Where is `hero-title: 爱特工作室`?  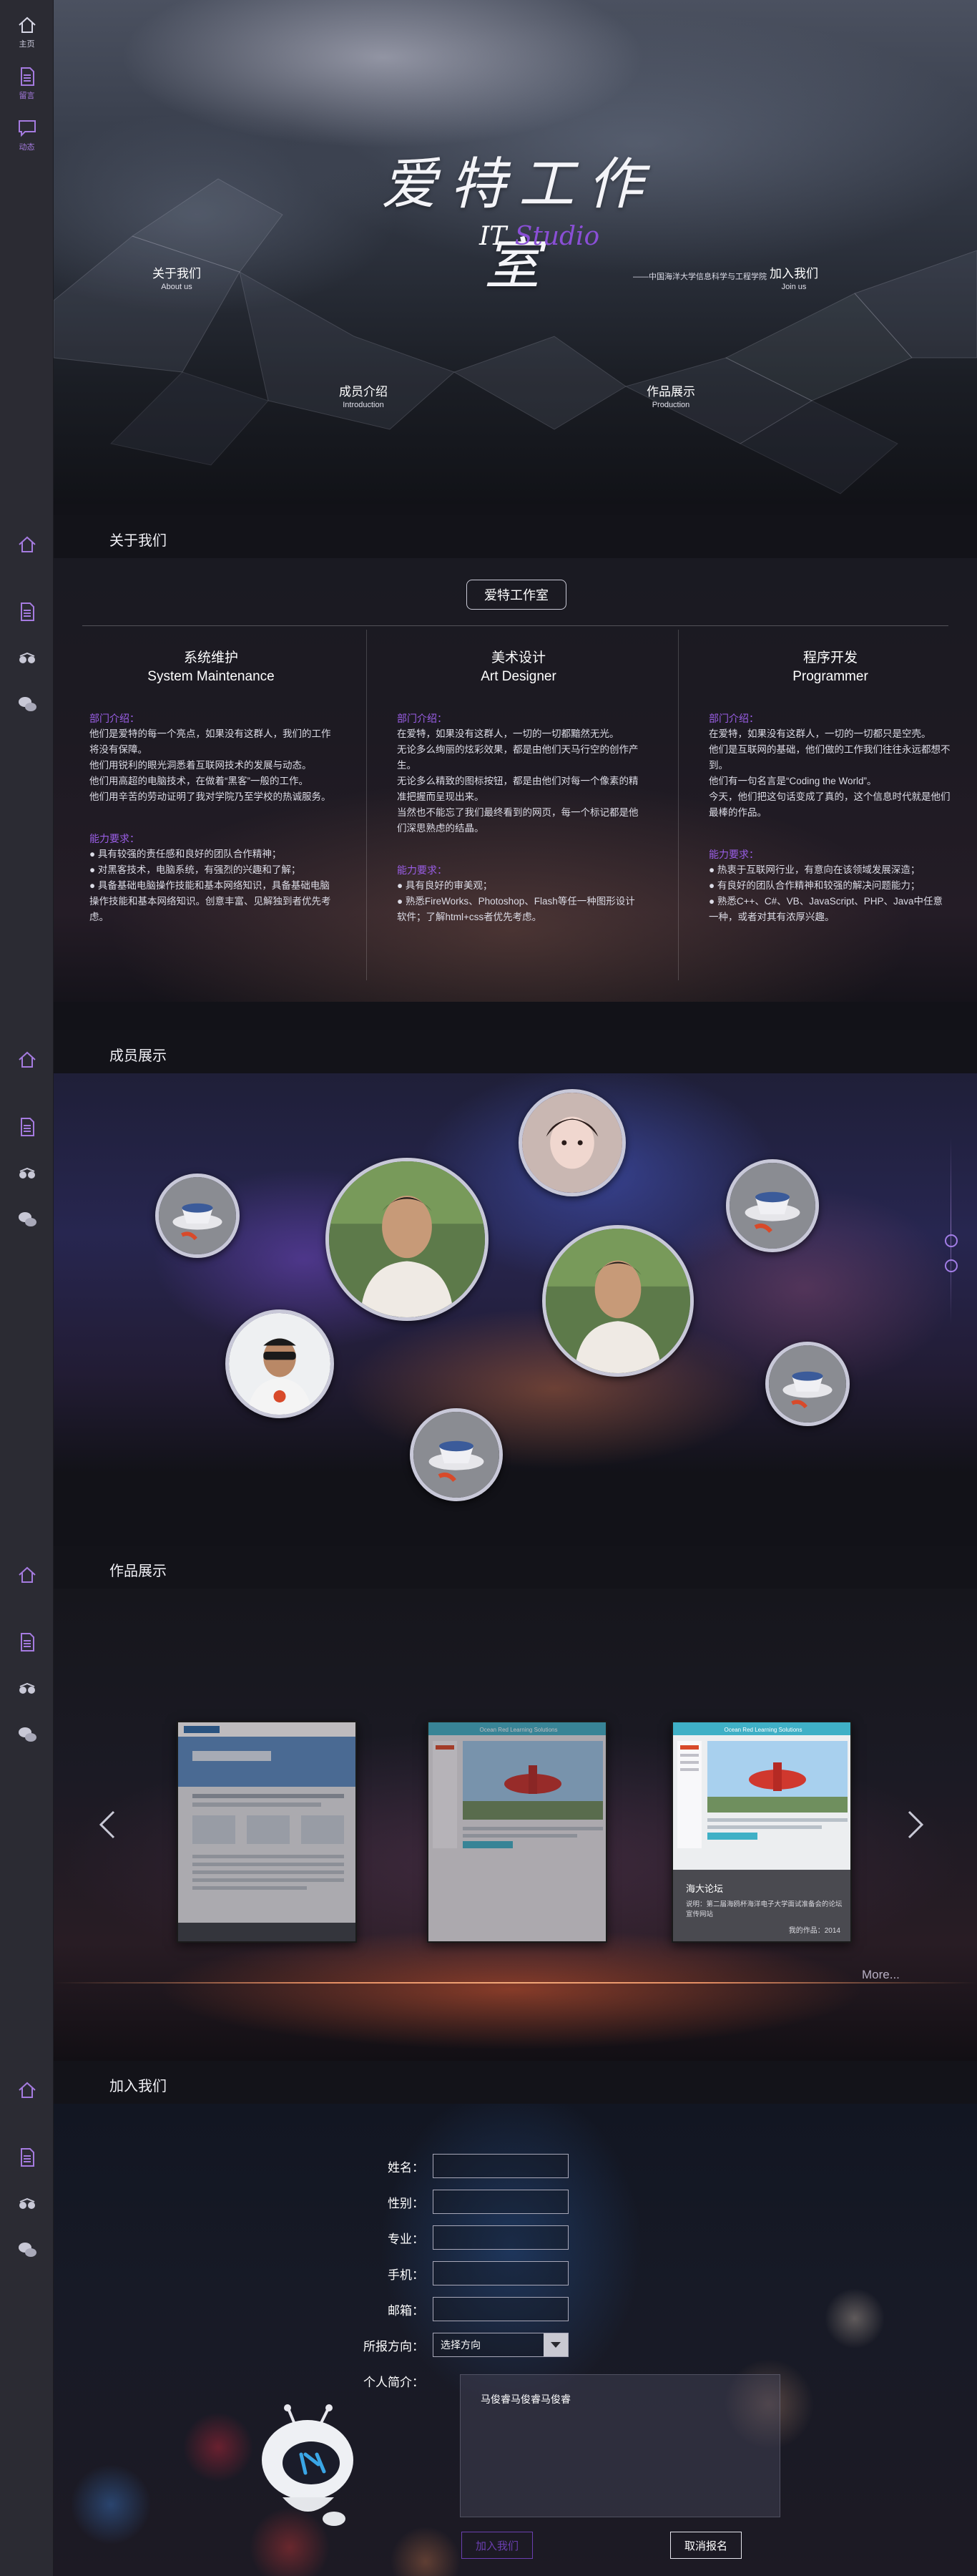
hero-title: 爱特工作室 is located at coordinates (518, 224).